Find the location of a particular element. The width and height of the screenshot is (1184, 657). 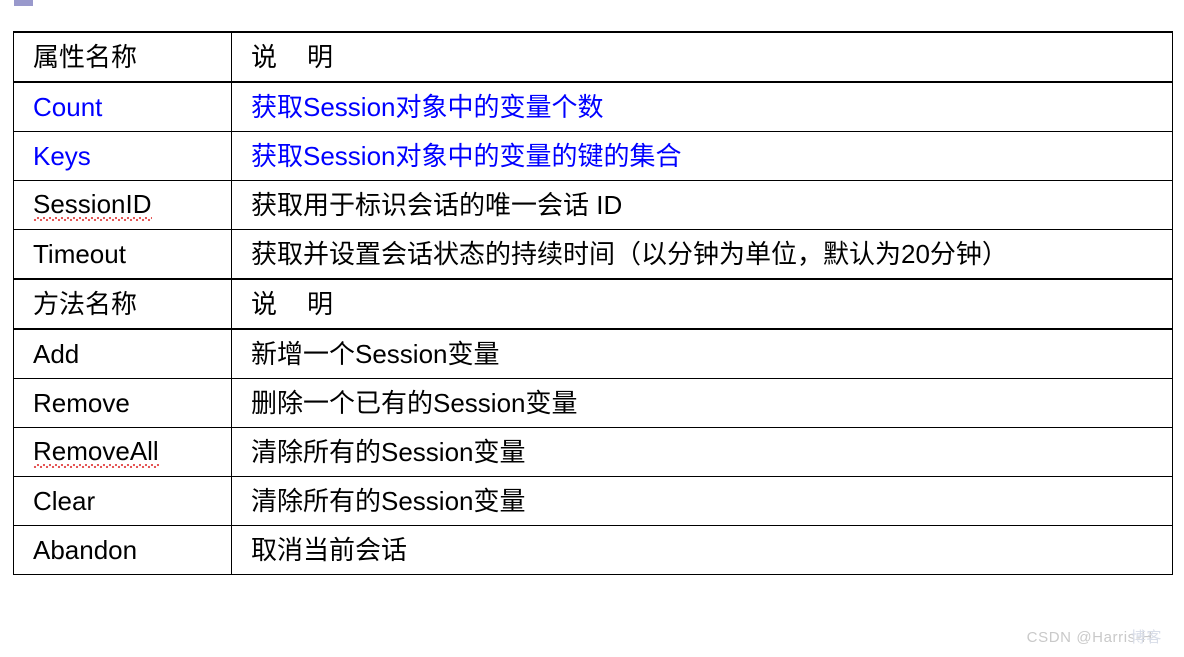

row-name-cell: Clear is located at coordinates (122, 501).